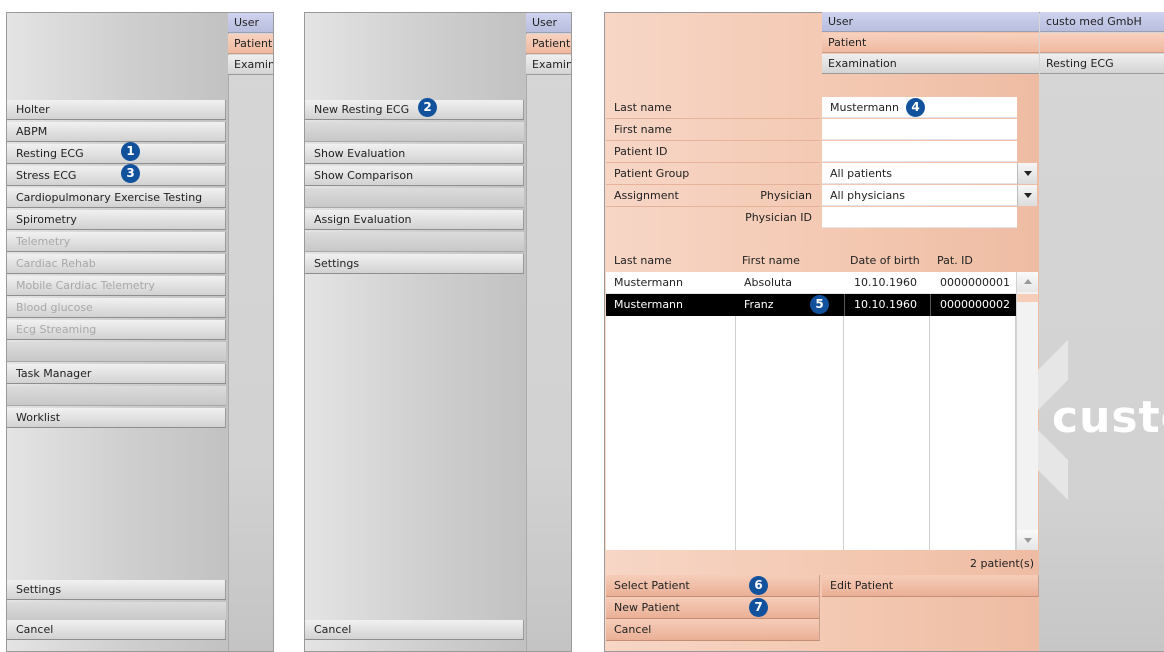 The image size is (1164, 652). I want to click on menu-holter: Holter, so click(116, 110).